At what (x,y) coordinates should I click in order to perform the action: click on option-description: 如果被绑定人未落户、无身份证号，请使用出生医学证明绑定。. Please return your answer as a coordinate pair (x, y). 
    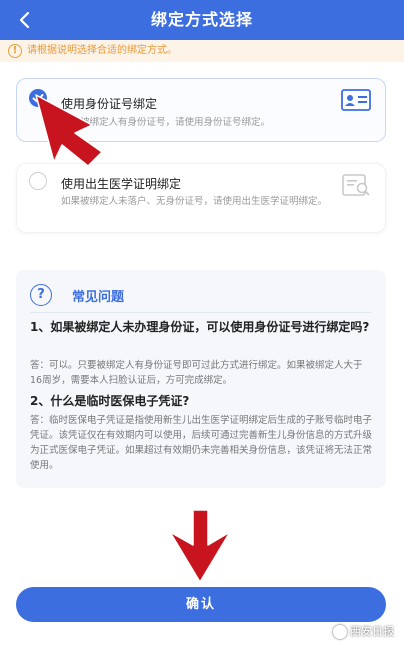
    Looking at the image, I should click on (194, 201).